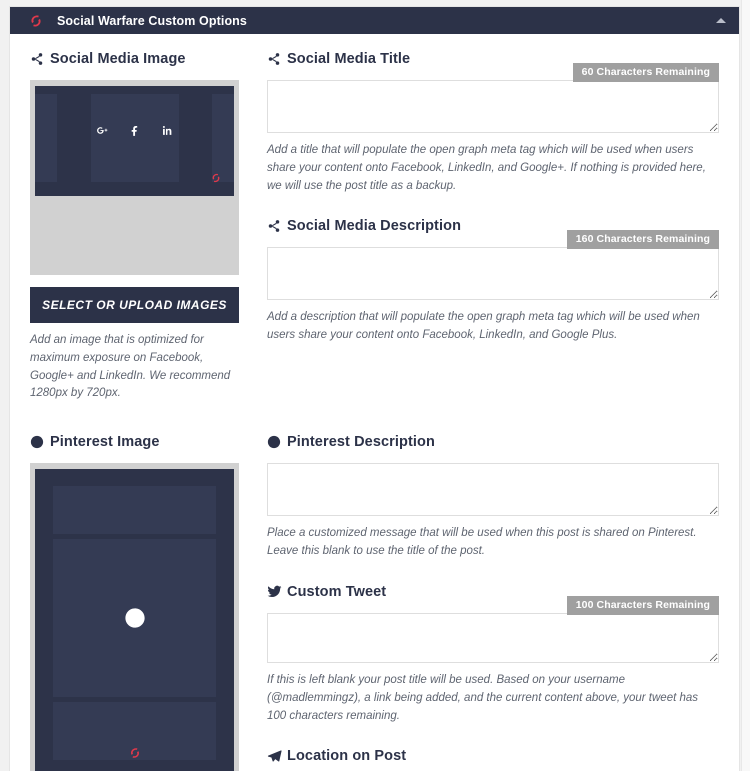  Describe the element at coordinates (745, 385) in the screenshot. I see `page-scrollbar` at that location.